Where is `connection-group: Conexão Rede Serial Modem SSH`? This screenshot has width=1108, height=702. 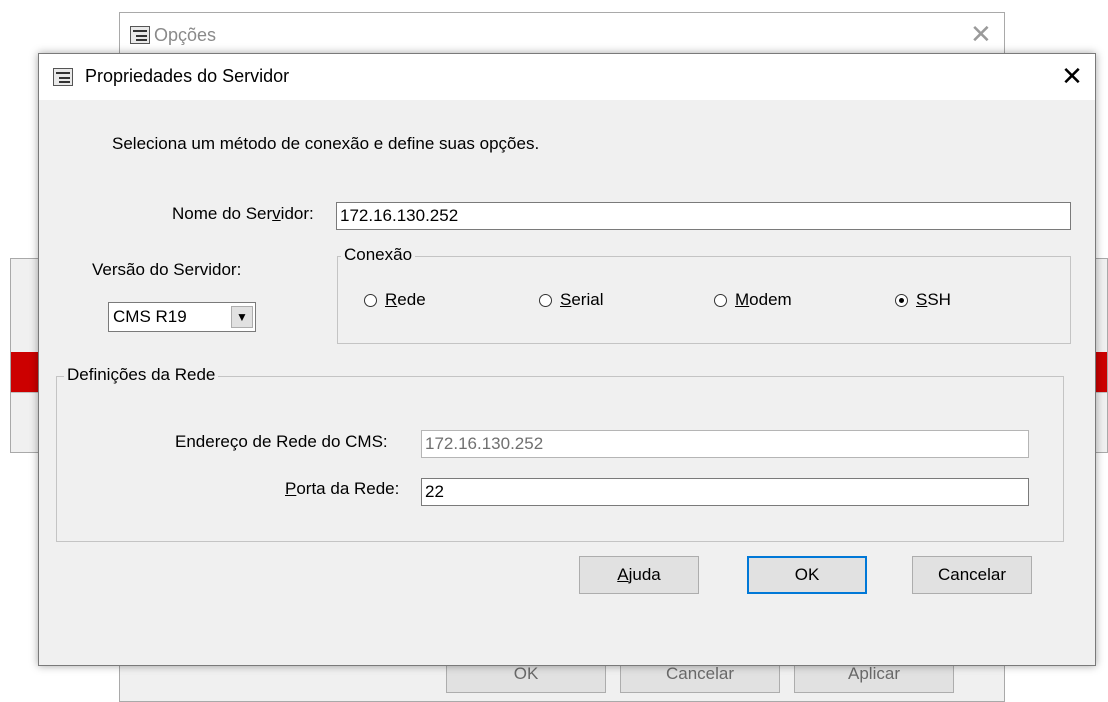
connection-group: Conexão Rede Serial Modem SSH is located at coordinates (704, 294).